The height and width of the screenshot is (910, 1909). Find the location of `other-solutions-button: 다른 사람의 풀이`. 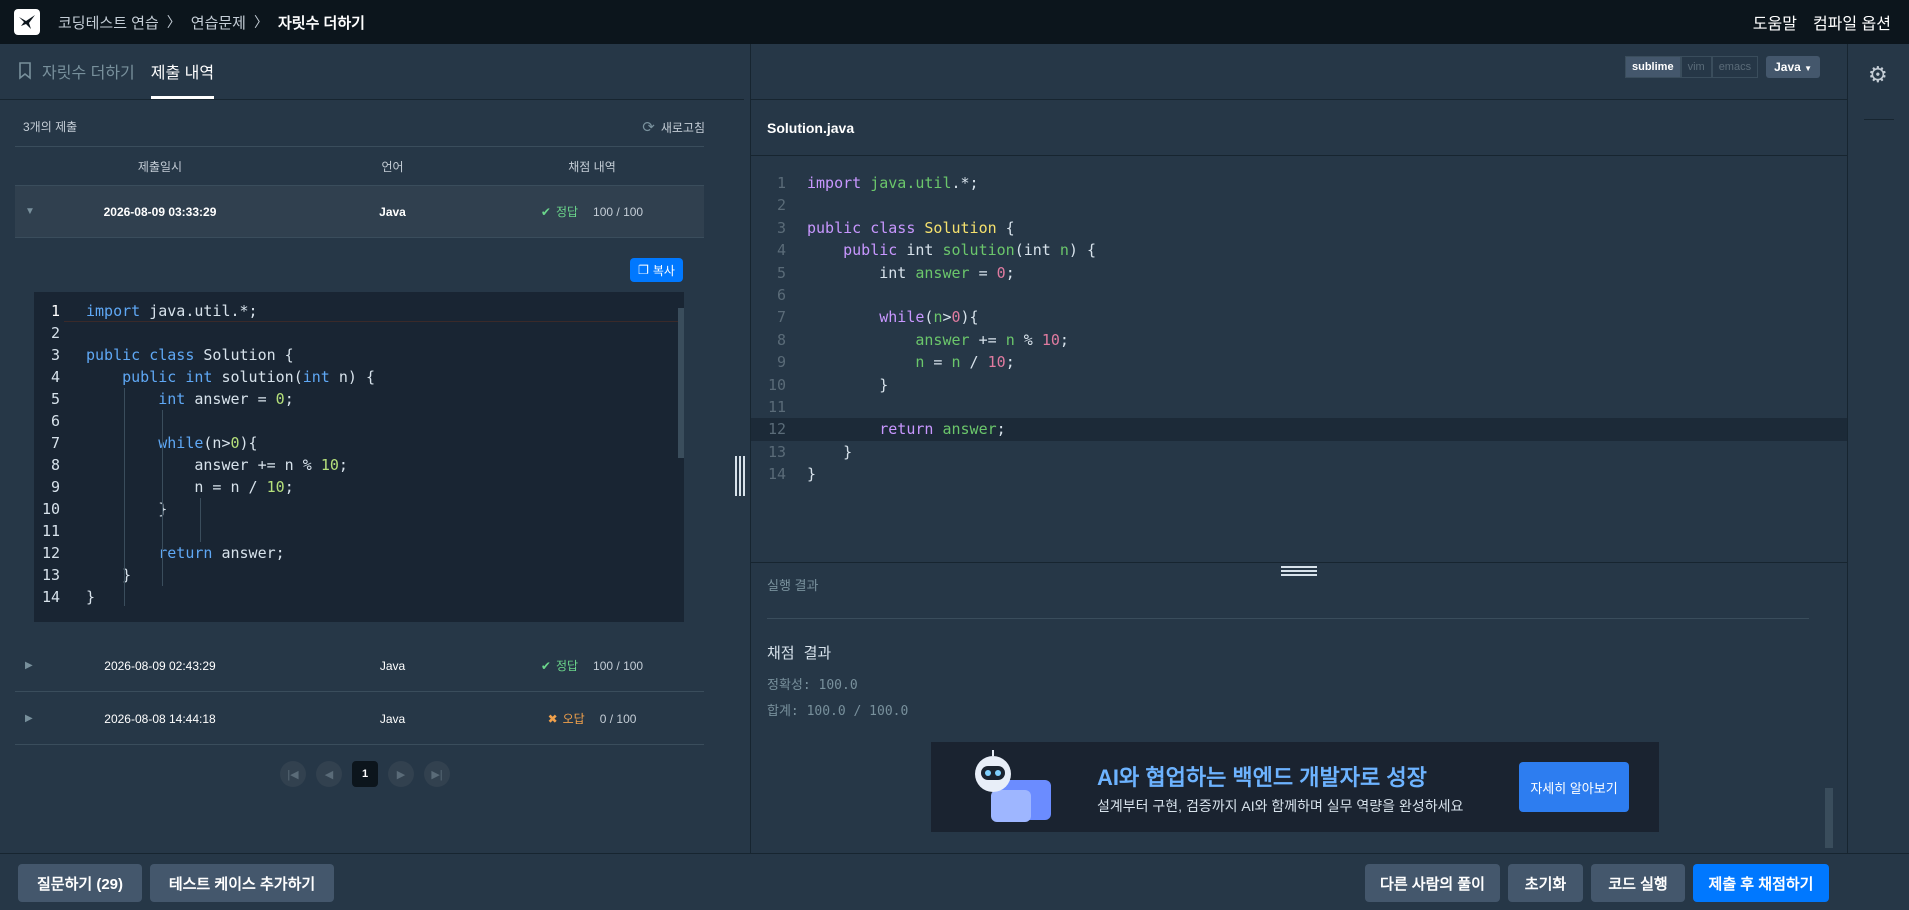

other-solutions-button: 다른 사람의 풀이 is located at coordinates (1432, 883).